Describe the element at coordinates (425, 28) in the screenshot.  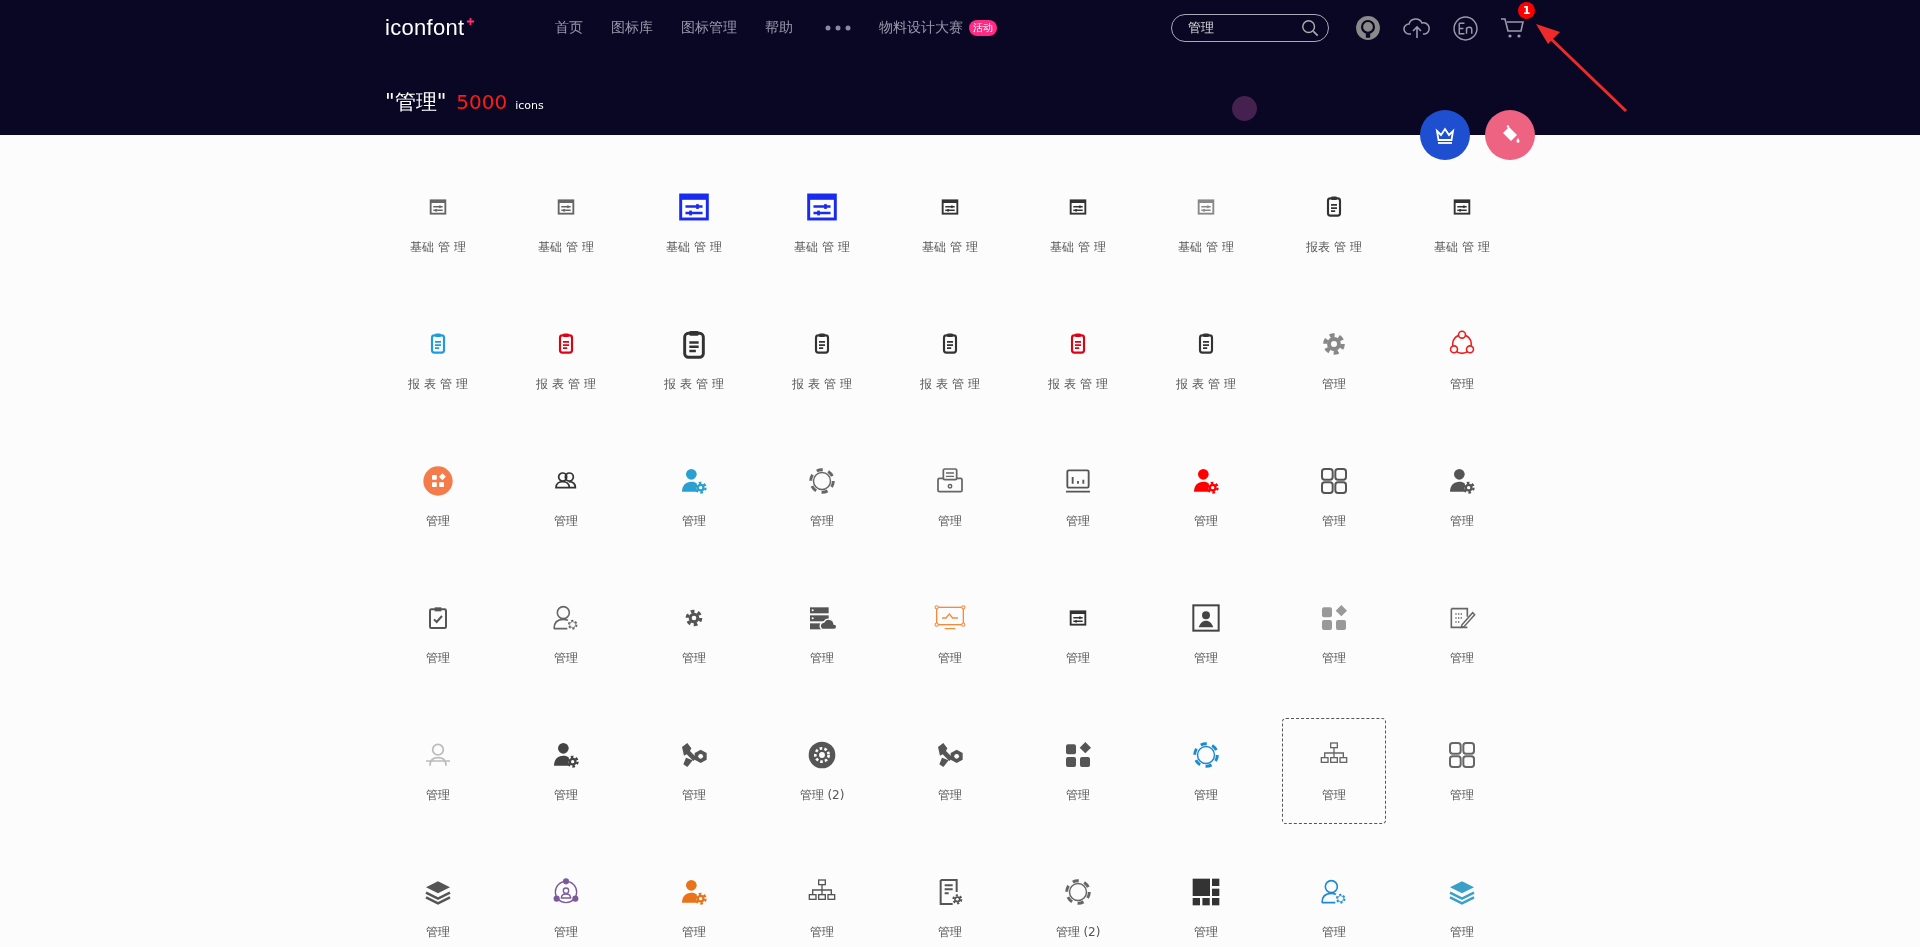
I see `logo: iconfont` at that location.